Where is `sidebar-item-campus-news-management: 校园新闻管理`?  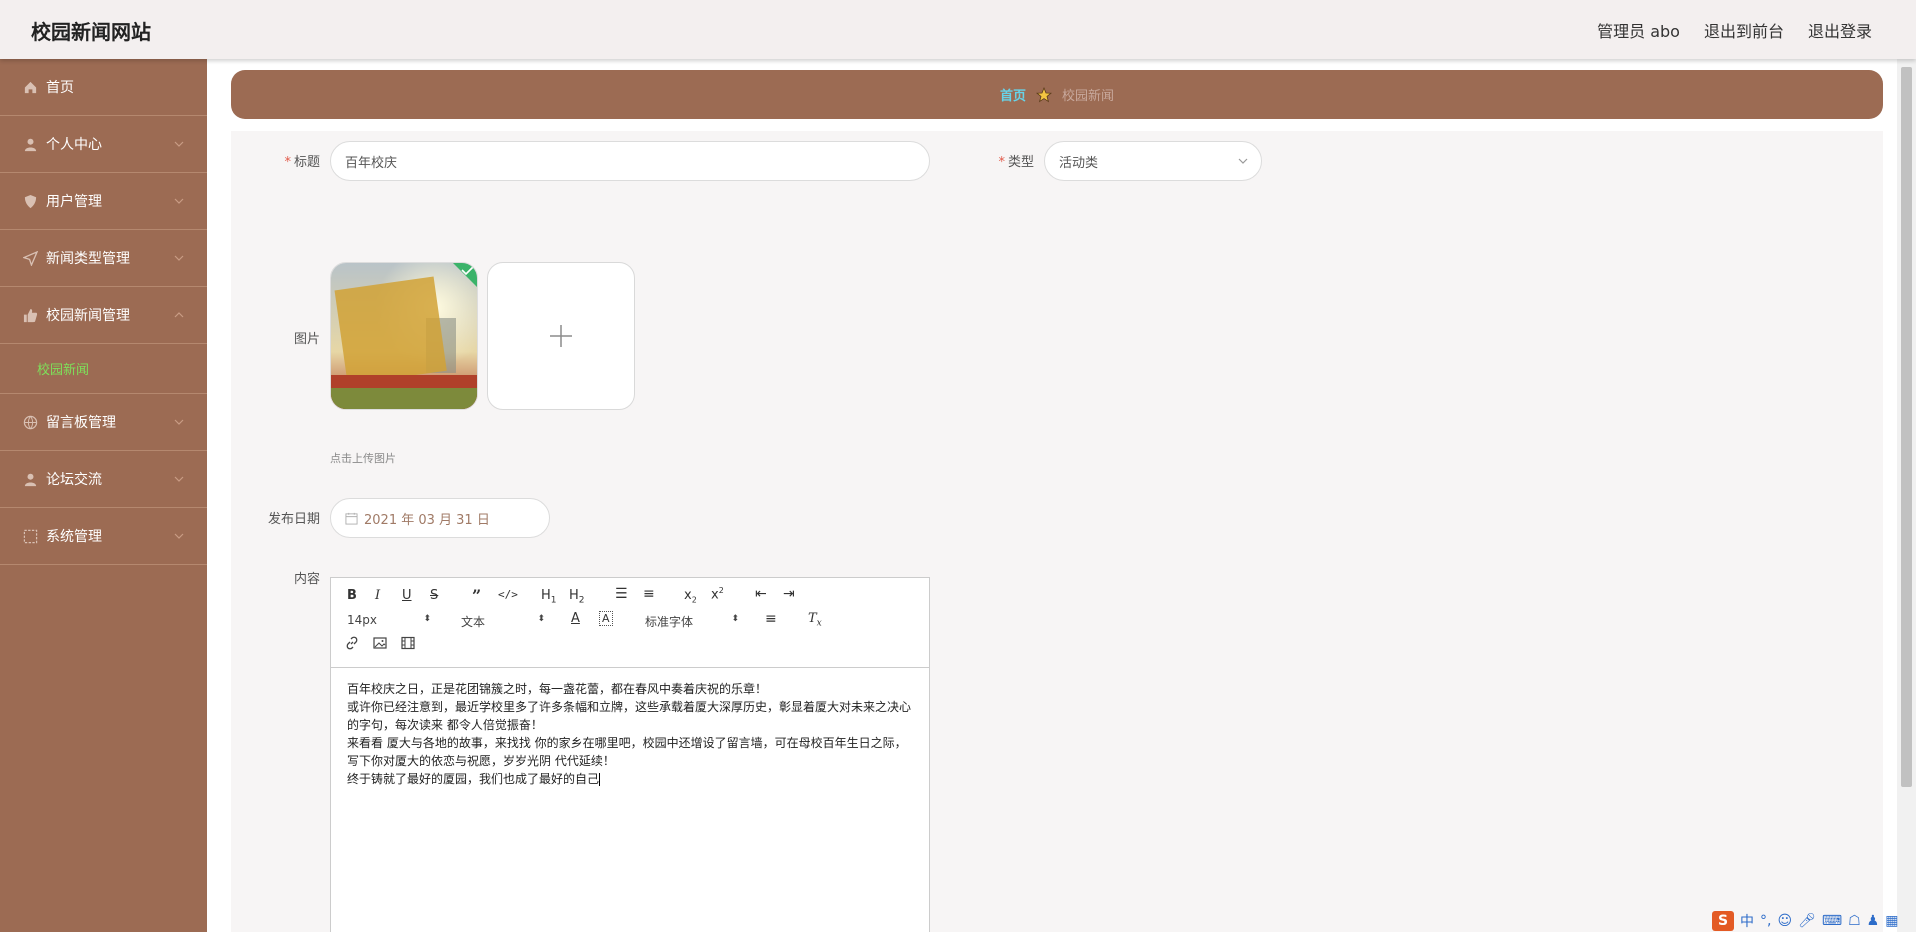
sidebar-item-campus-news-management: 校园新闻管理 is located at coordinates (103, 315).